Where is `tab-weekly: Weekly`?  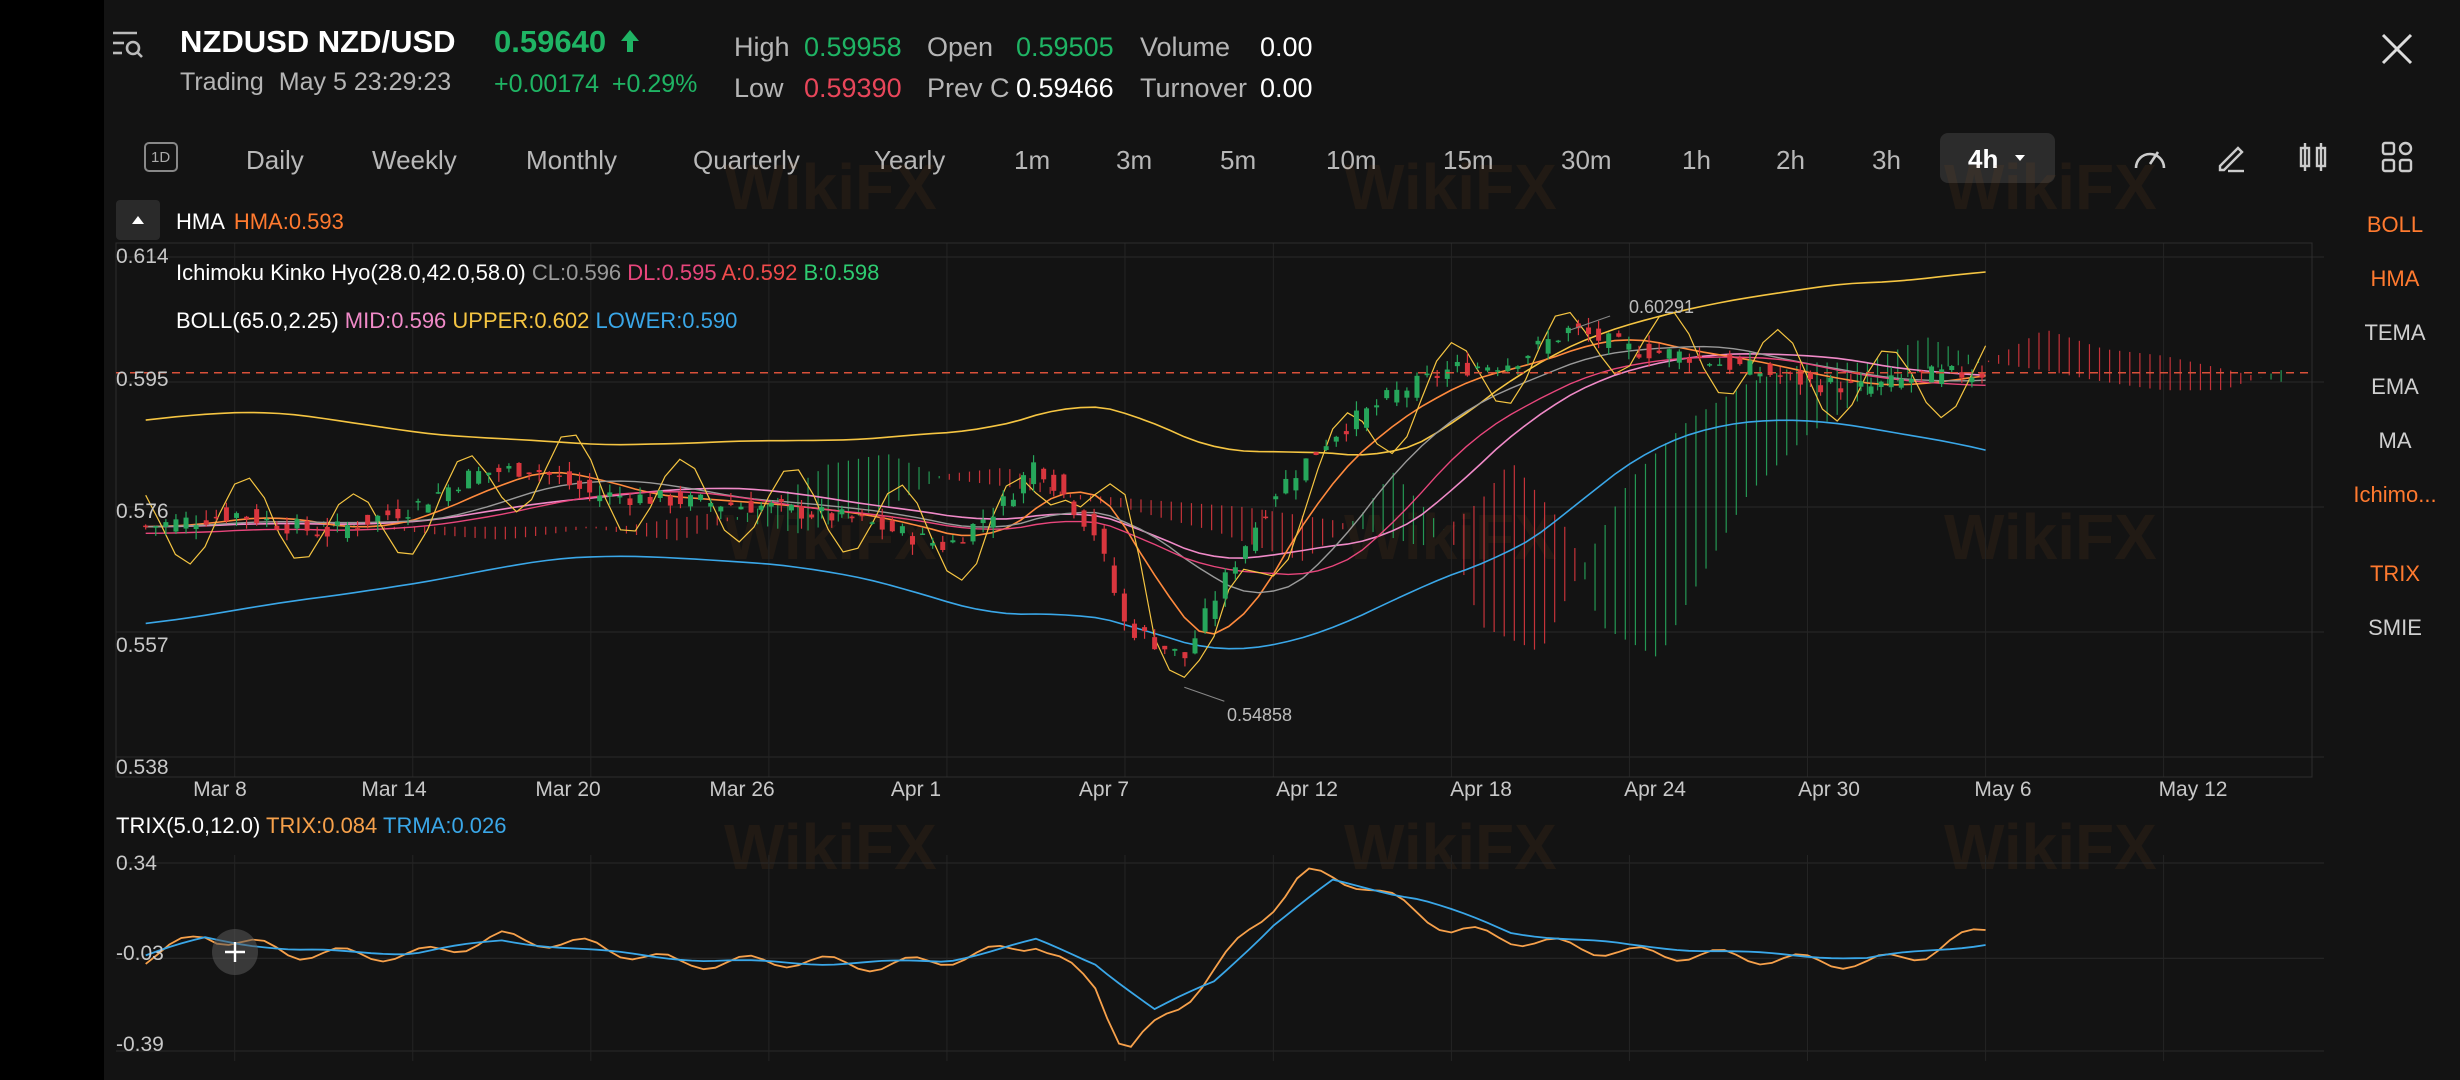
tab-weekly: Weekly is located at coordinates (414, 160).